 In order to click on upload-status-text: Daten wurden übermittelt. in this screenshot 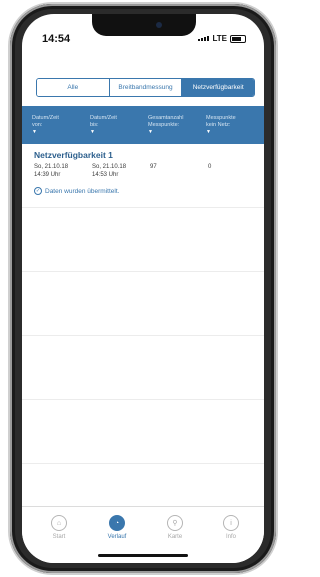, I will do `click(82, 191)`.